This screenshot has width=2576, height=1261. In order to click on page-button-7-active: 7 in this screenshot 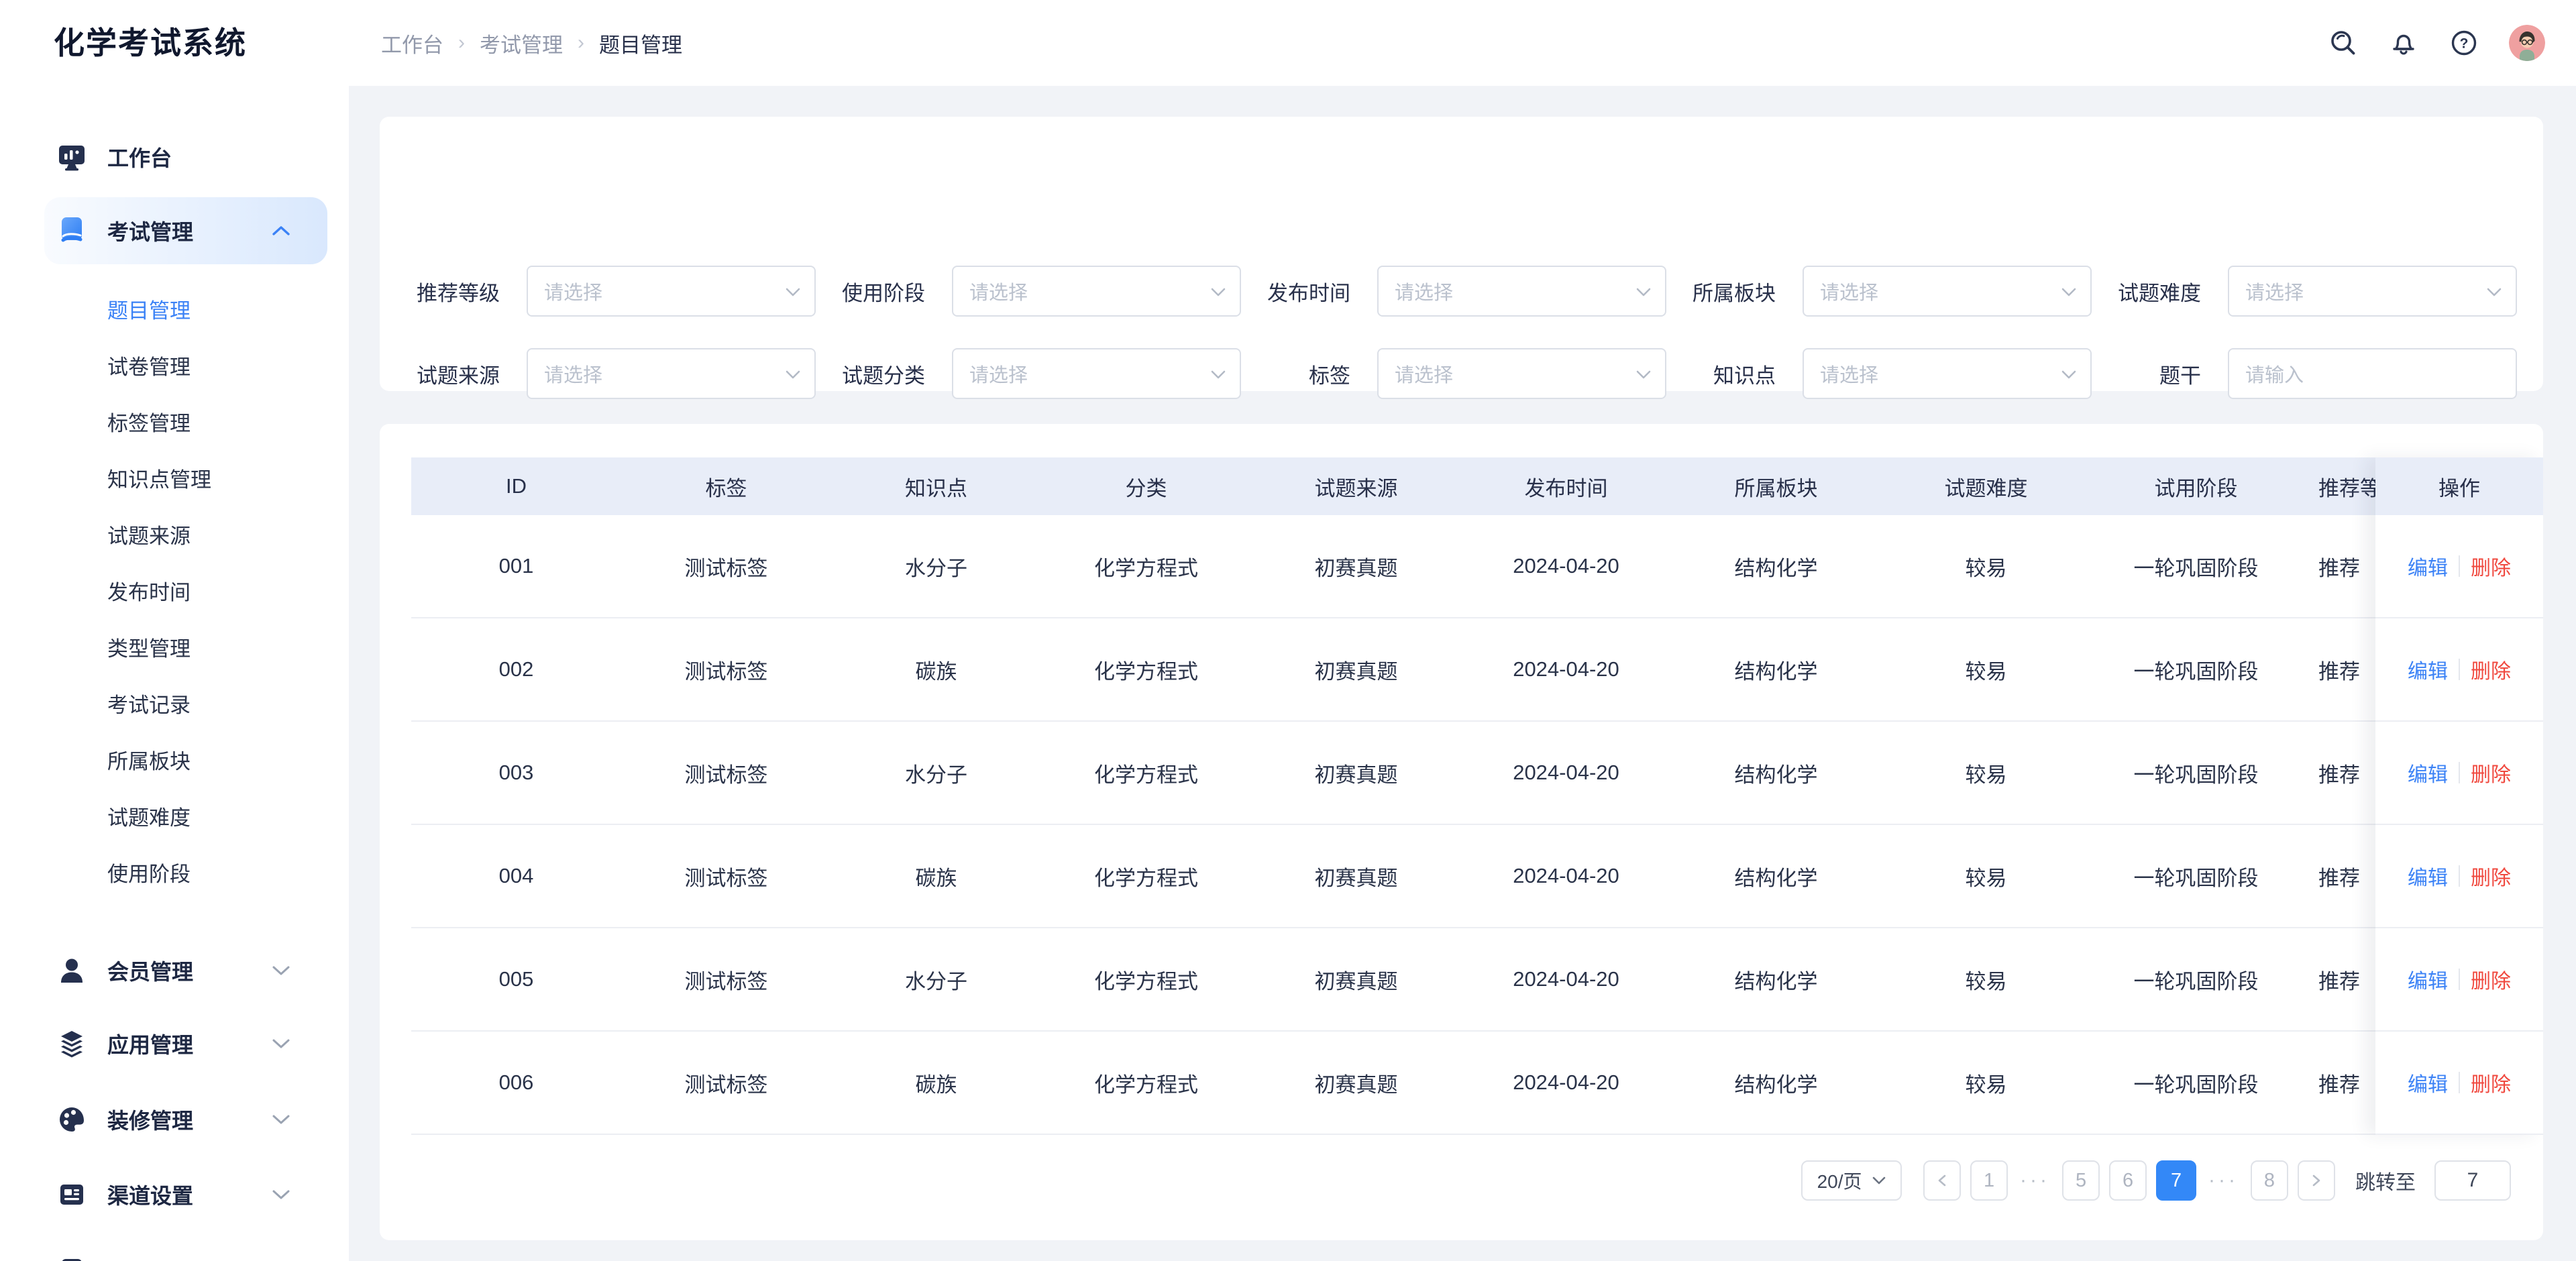, I will do `click(2176, 1181)`.